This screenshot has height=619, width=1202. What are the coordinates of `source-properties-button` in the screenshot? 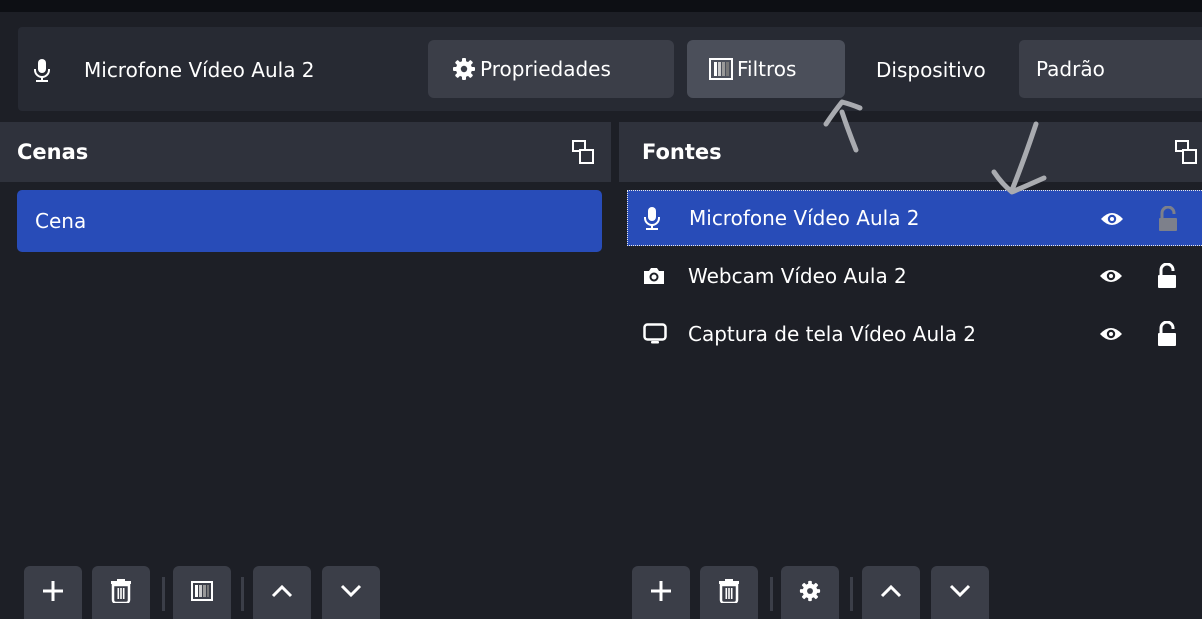 It's located at (810, 592).